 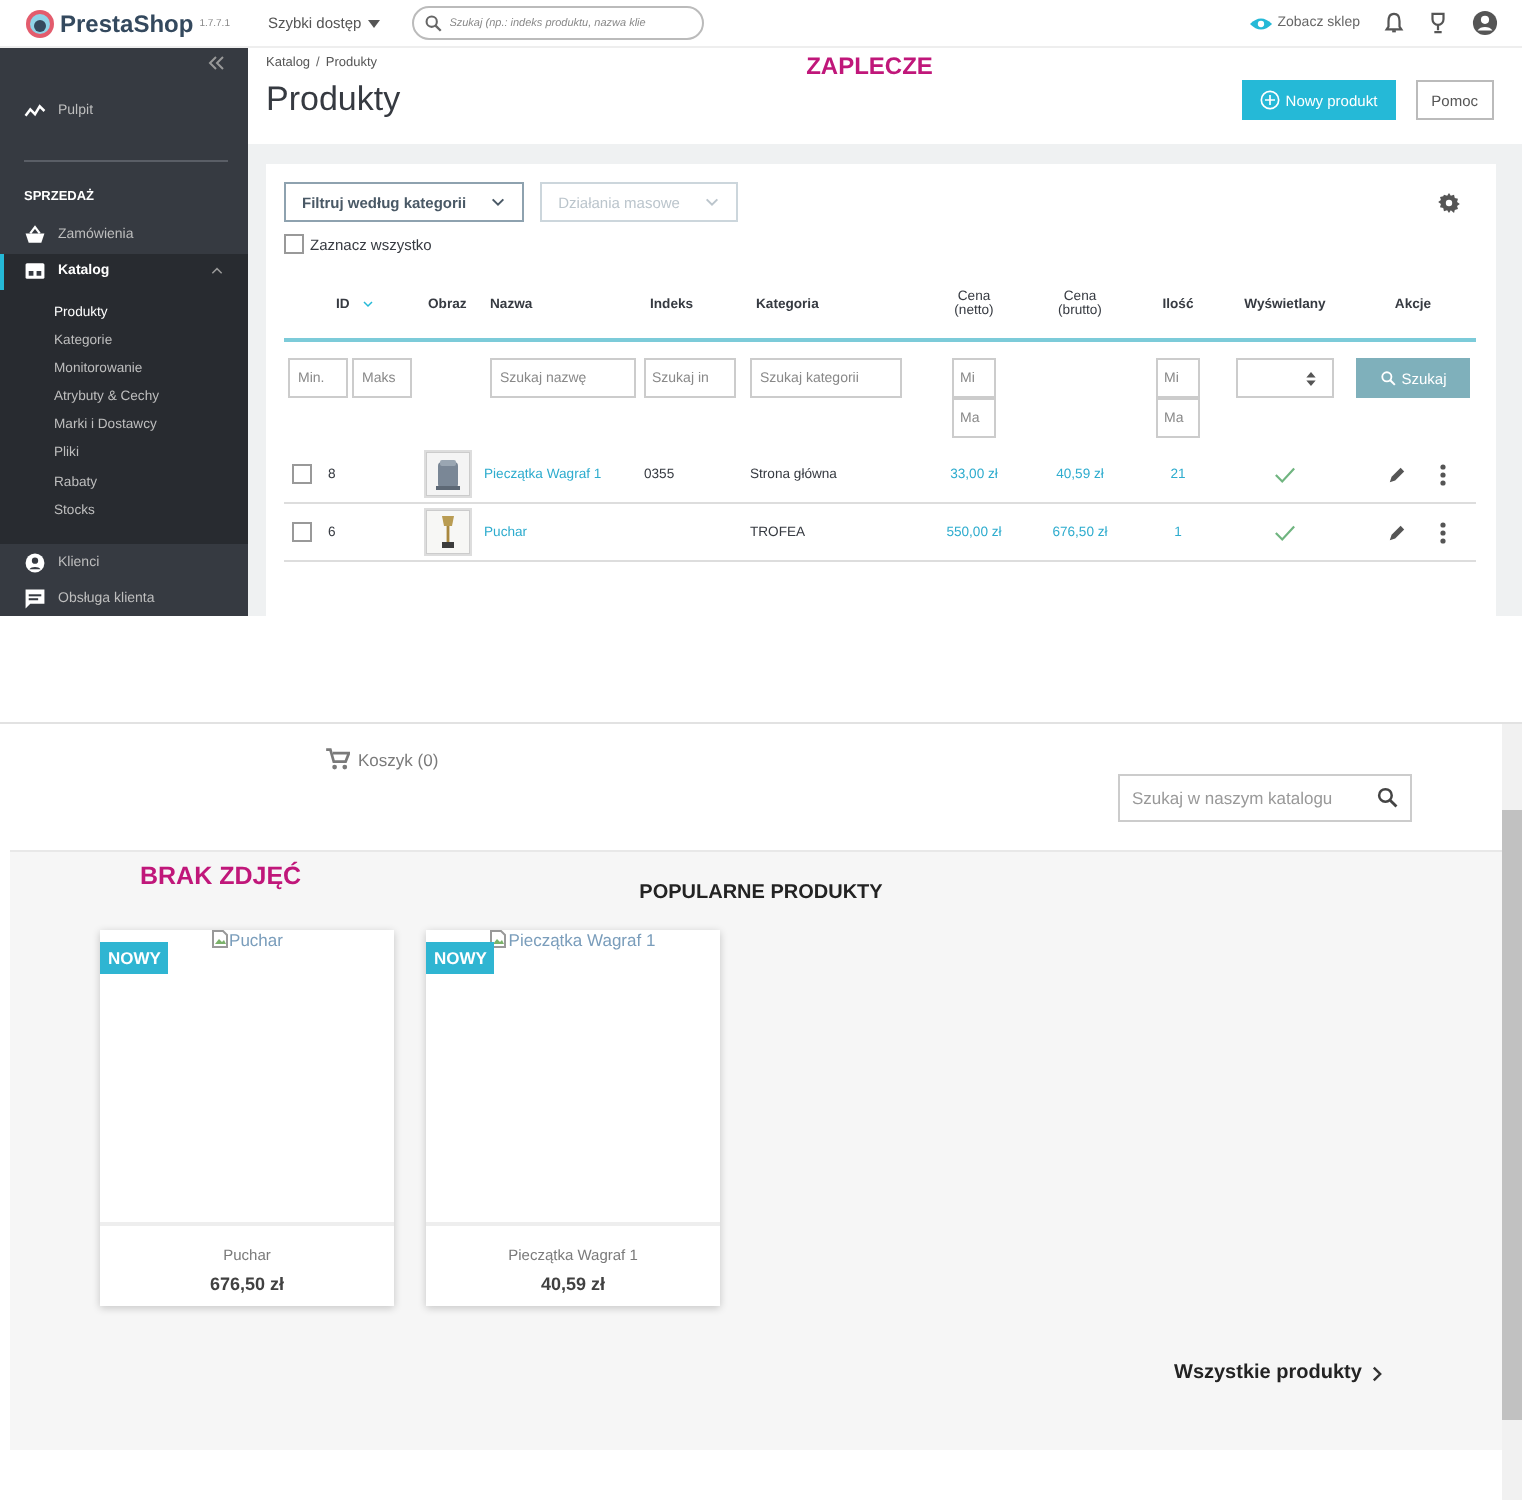 What do you see at coordinates (217, 271) in the screenshot?
I see `chevron-up-icon` at bounding box center [217, 271].